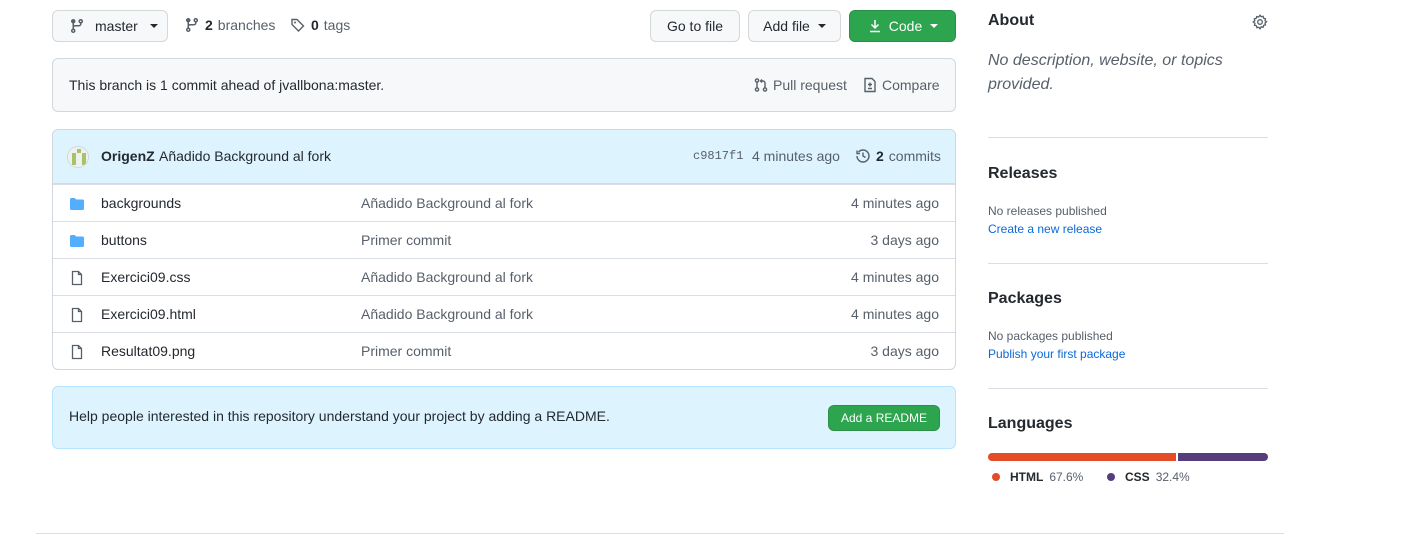 Image resolution: width=1409 pixels, height=550 pixels. What do you see at coordinates (761, 85) in the screenshot?
I see `pull-request-icon` at bounding box center [761, 85].